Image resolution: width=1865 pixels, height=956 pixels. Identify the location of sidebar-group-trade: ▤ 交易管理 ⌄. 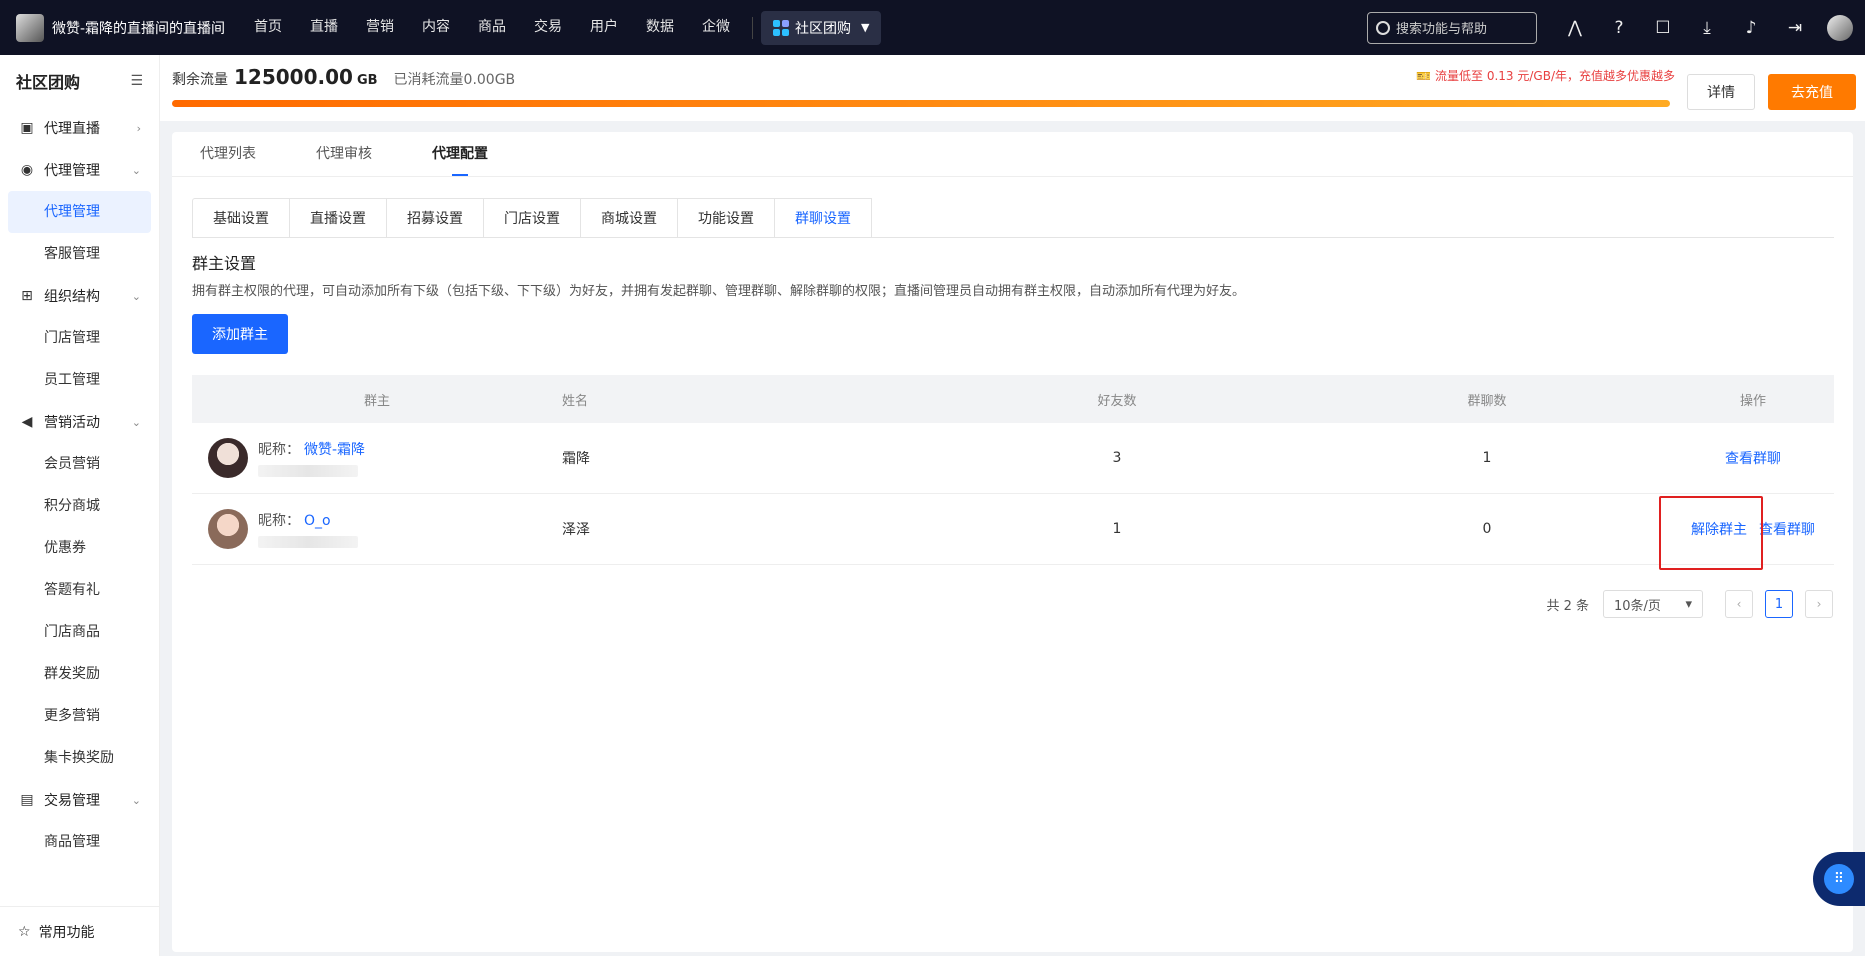
(79, 800).